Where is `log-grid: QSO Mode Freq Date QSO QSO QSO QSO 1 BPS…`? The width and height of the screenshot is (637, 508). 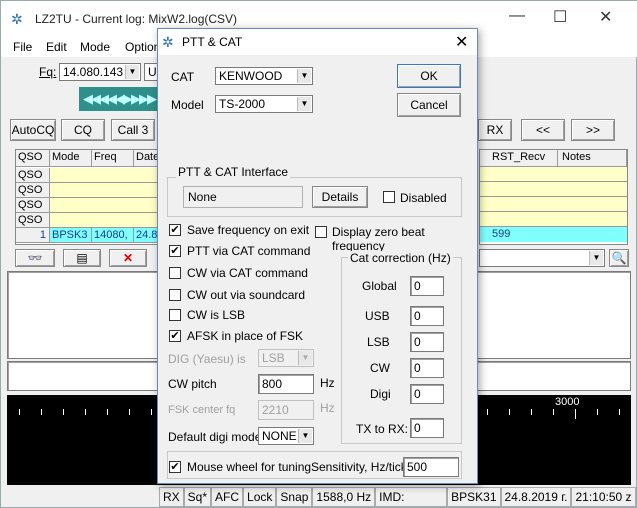 log-grid: QSO Mode Freq Date QSO QSO QSO QSO 1 BPS… is located at coordinates (88, 197).